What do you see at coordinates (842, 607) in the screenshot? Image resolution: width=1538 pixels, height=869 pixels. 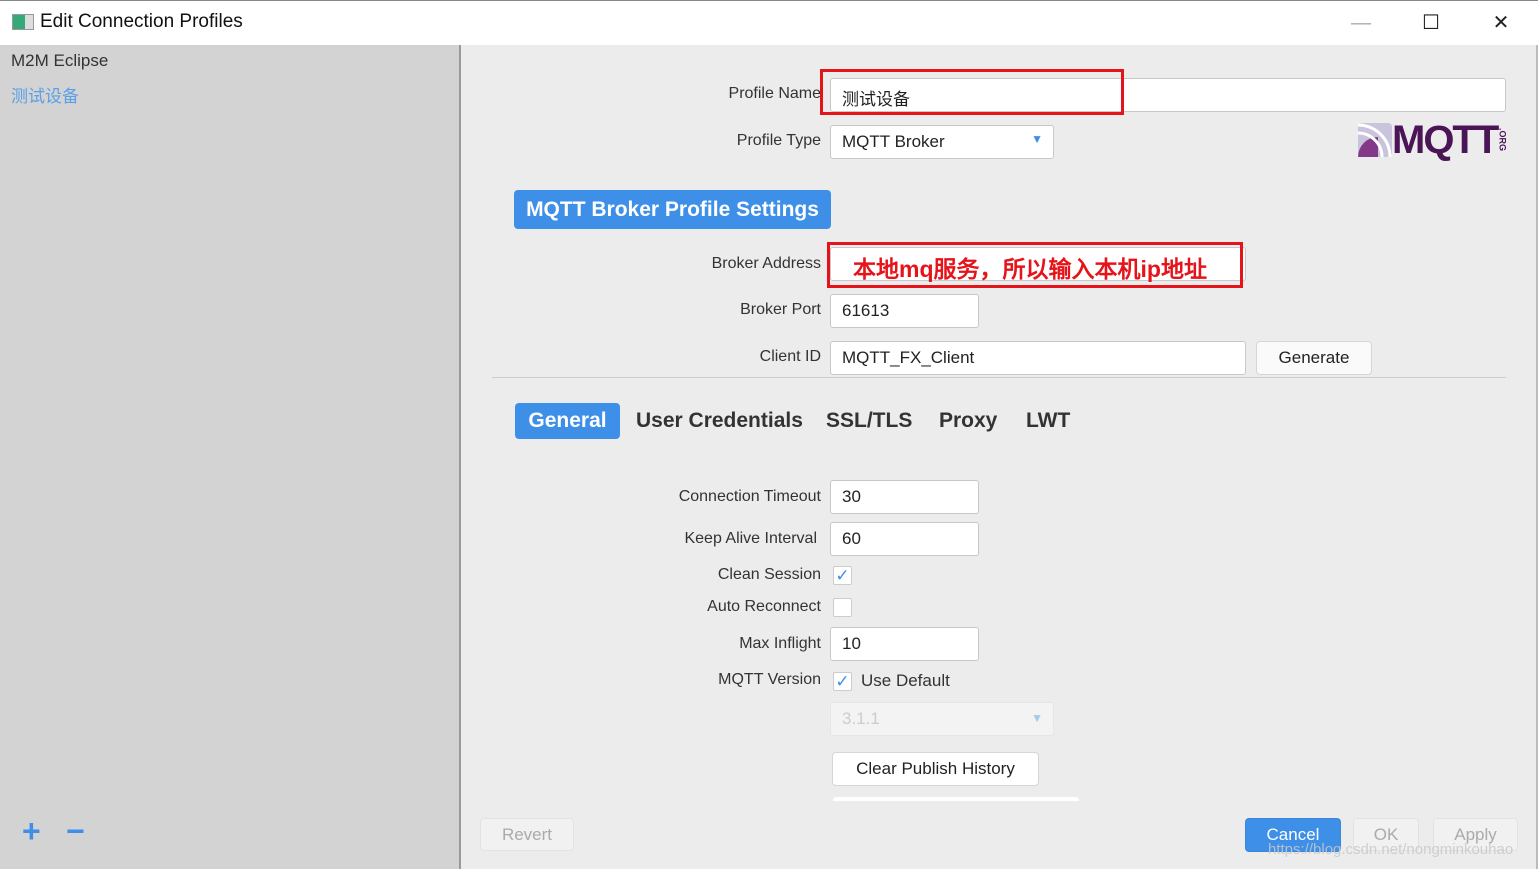 I see `auto-reconnect-checkbox` at bounding box center [842, 607].